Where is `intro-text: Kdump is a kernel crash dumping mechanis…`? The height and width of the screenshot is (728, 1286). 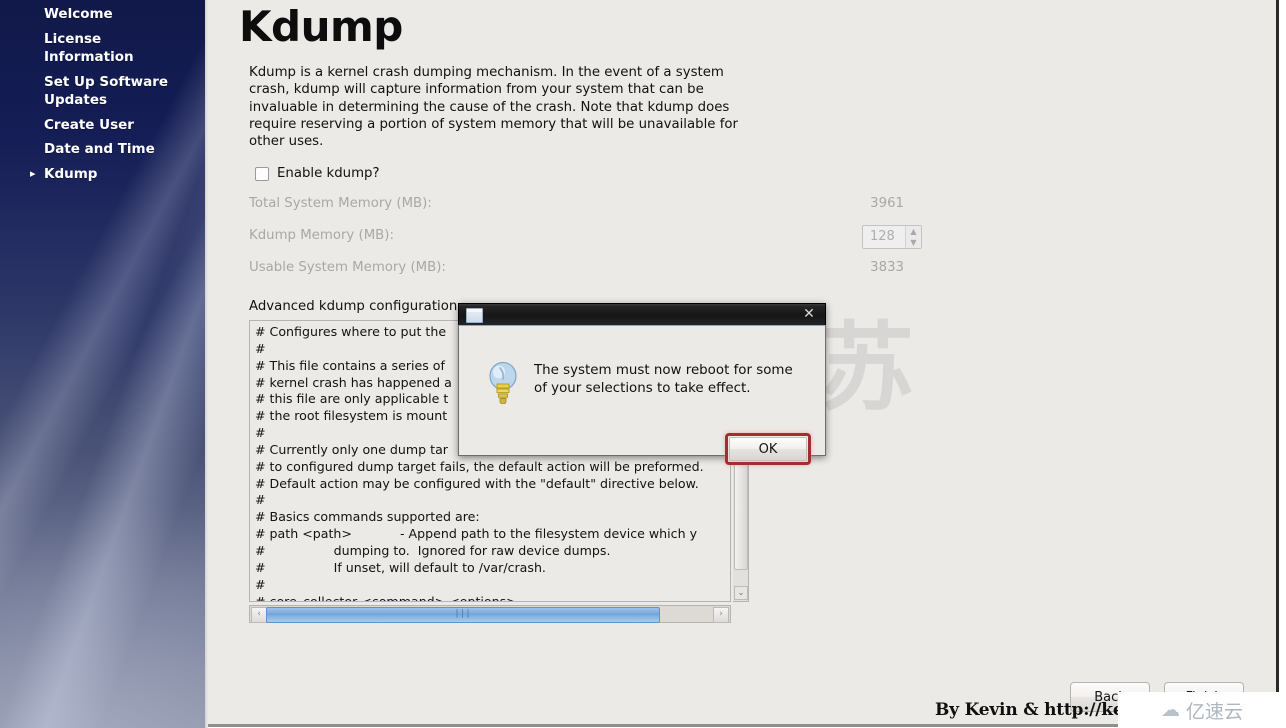 intro-text: Kdump is a kernel crash dumping mechanis… is located at coordinates (493, 107).